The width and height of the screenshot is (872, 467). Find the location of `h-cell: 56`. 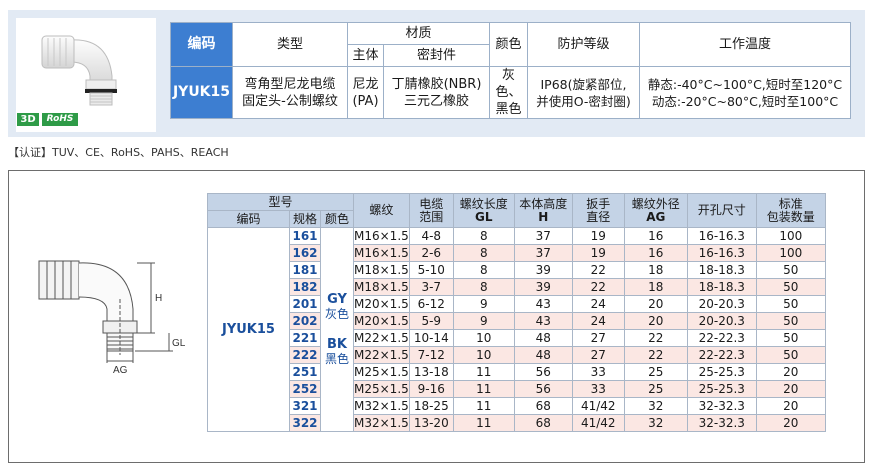

h-cell: 56 is located at coordinates (543, 389).